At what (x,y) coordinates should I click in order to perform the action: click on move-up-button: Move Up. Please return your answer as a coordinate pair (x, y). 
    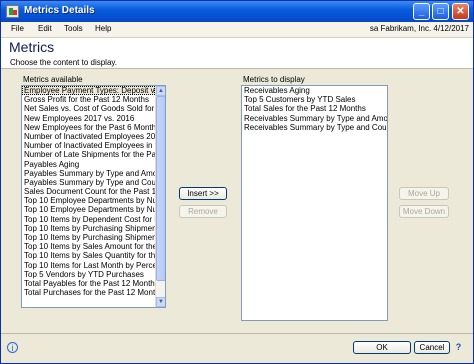
    Looking at the image, I should click on (424, 193).